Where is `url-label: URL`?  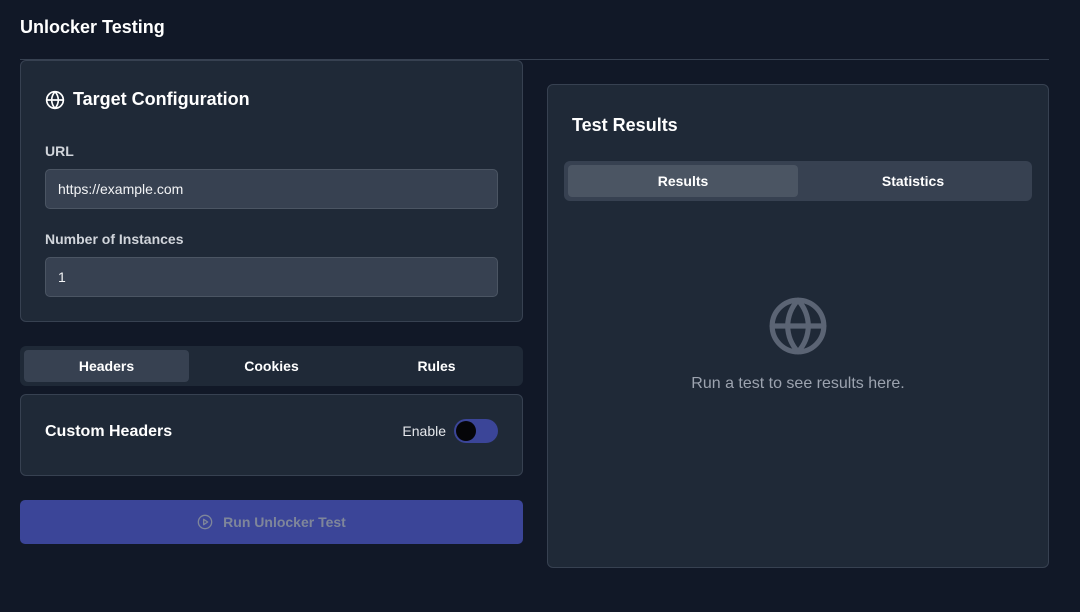 url-label: URL is located at coordinates (59, 151).